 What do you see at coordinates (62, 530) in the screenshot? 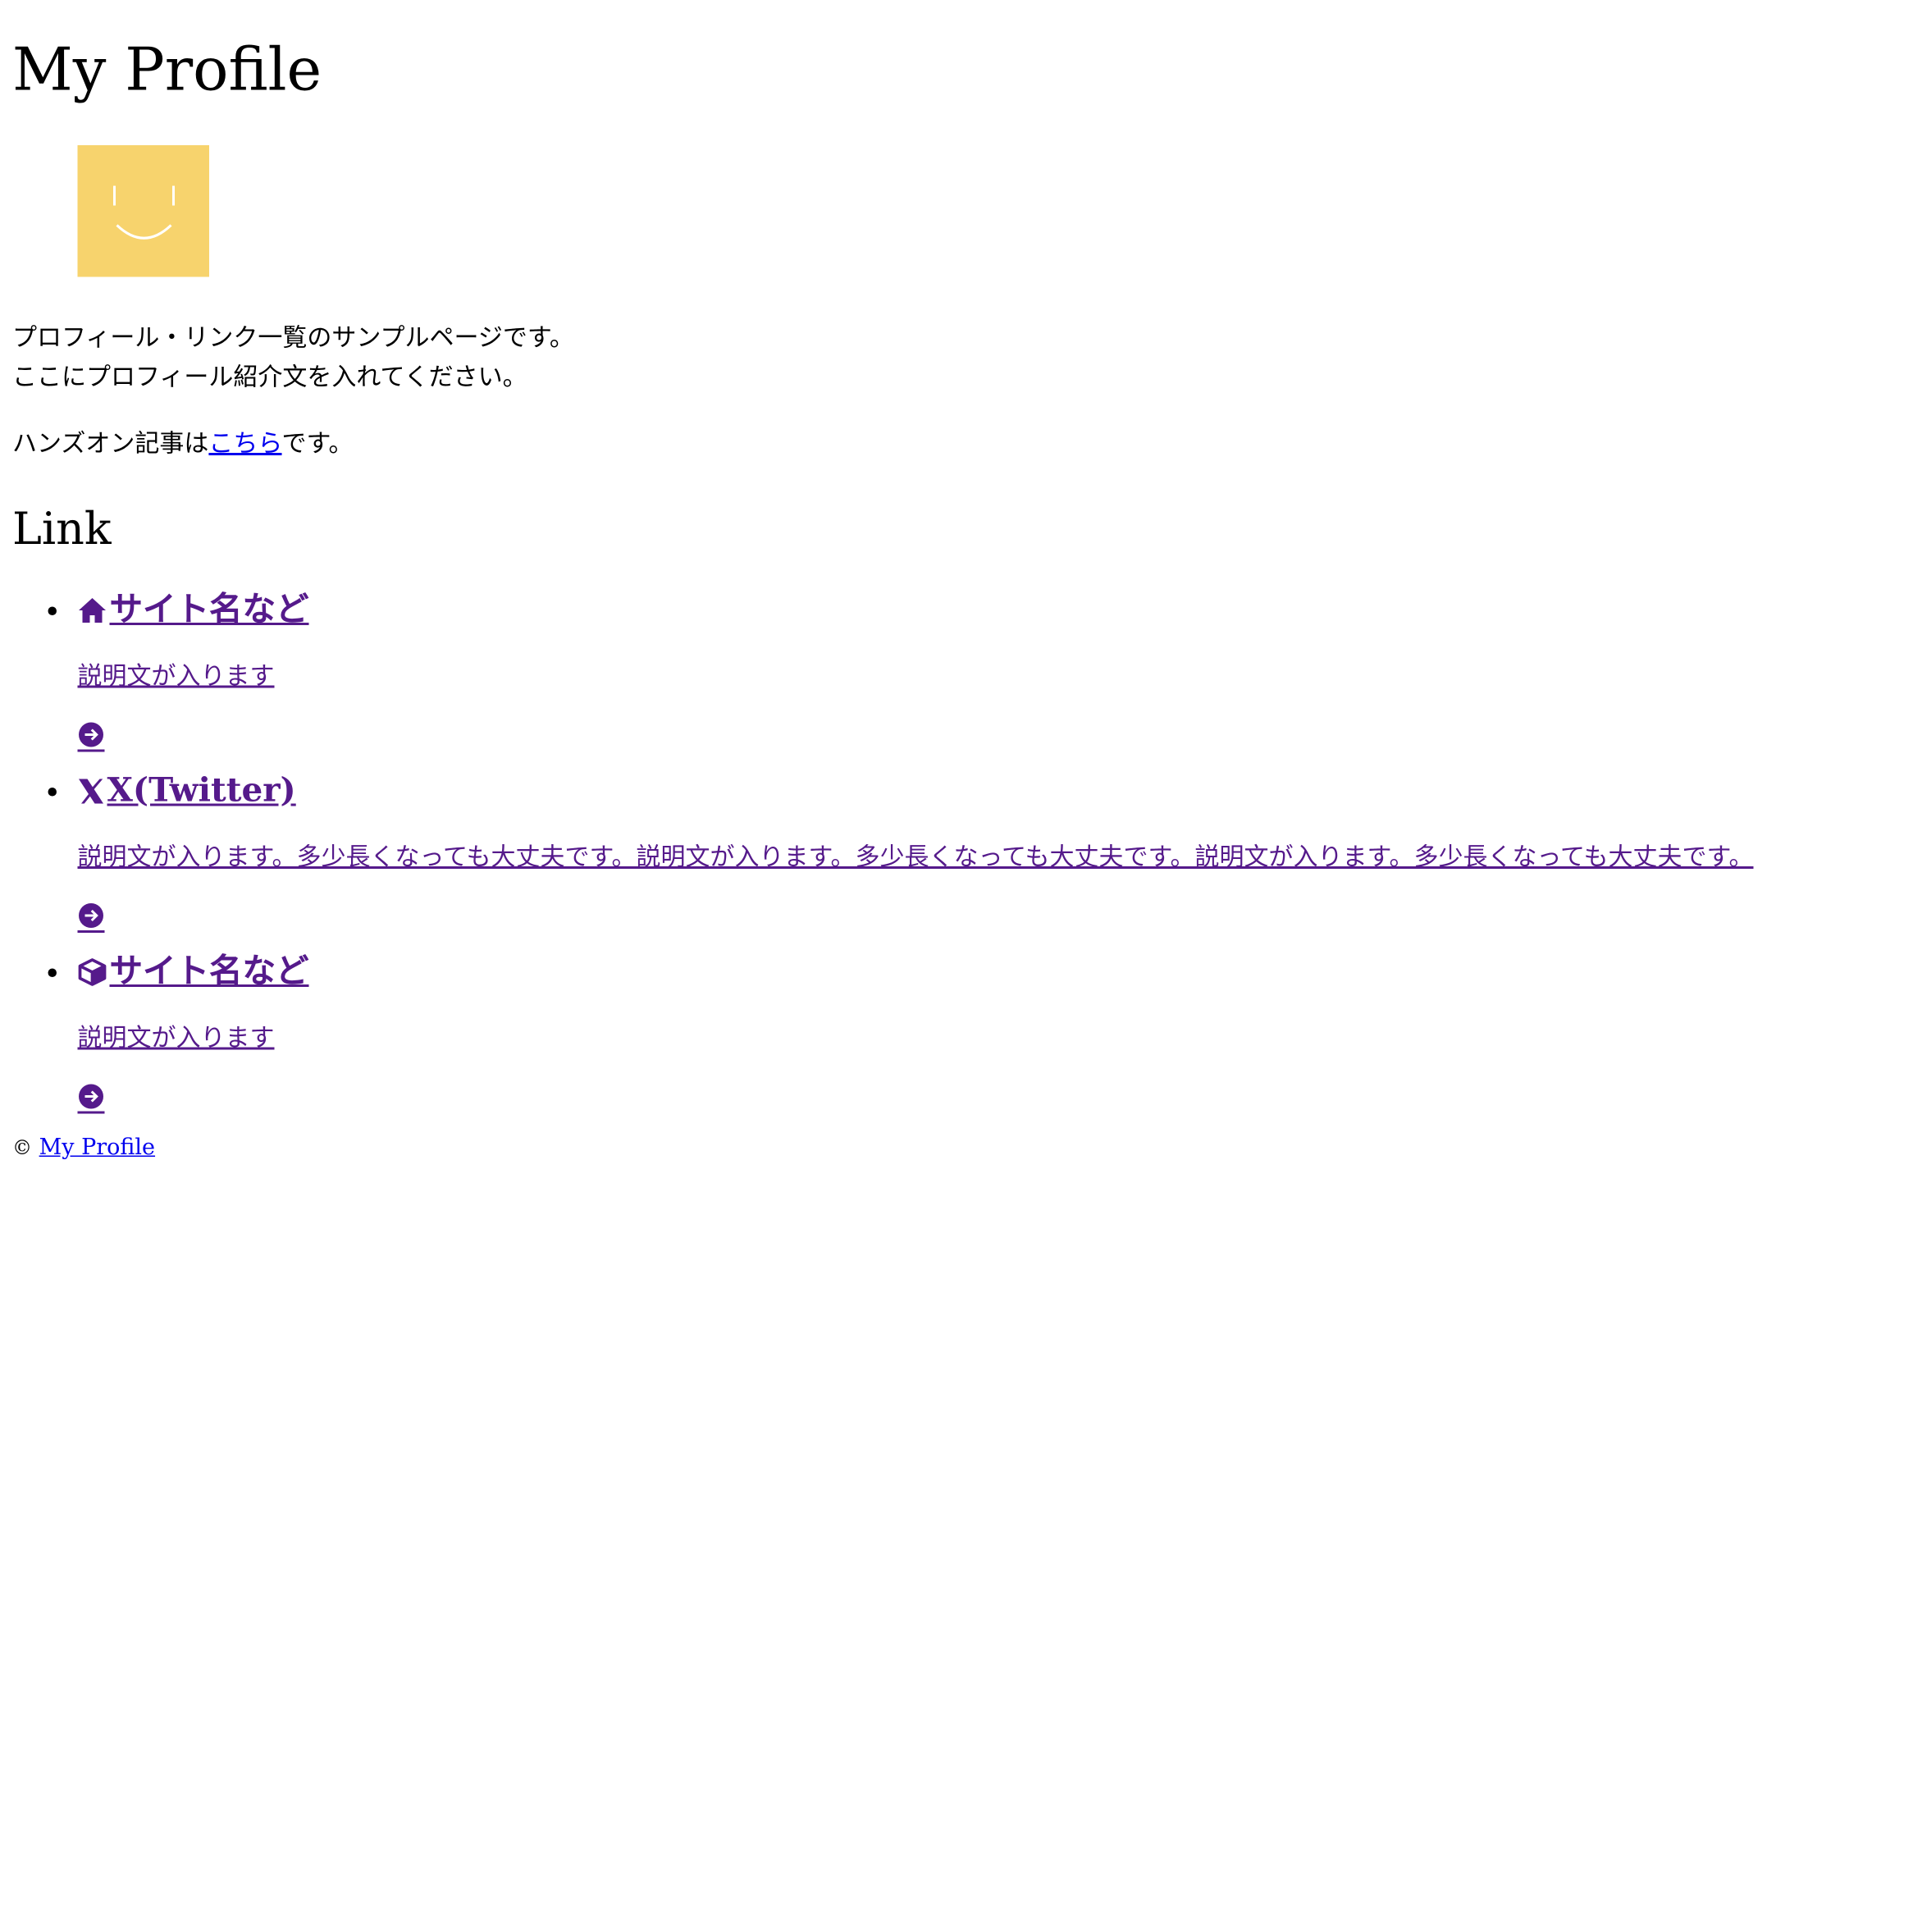
I see `link-section-heading: Link` at bounding box center [62, 530].